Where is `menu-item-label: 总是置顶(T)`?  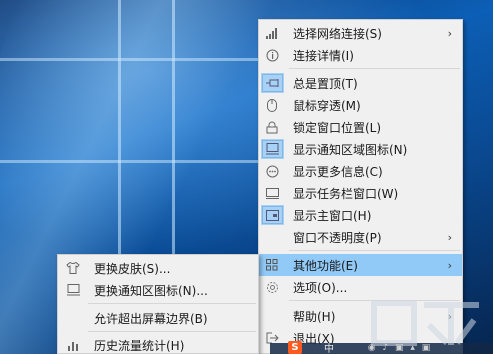 menu-item-label: 总是置顶(T) is located at coordinates (325, 83).